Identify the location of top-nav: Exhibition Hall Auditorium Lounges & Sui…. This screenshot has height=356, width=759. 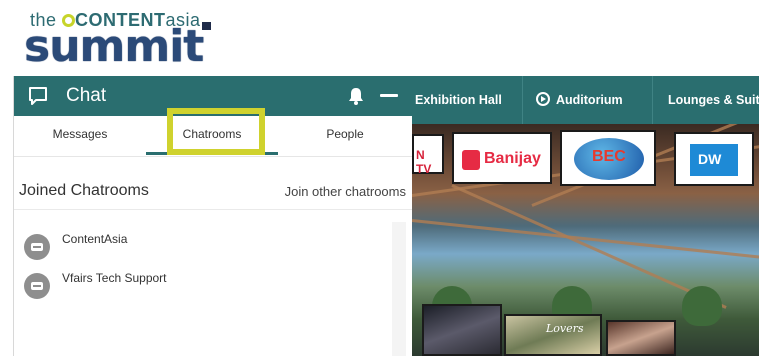
(585, 100).